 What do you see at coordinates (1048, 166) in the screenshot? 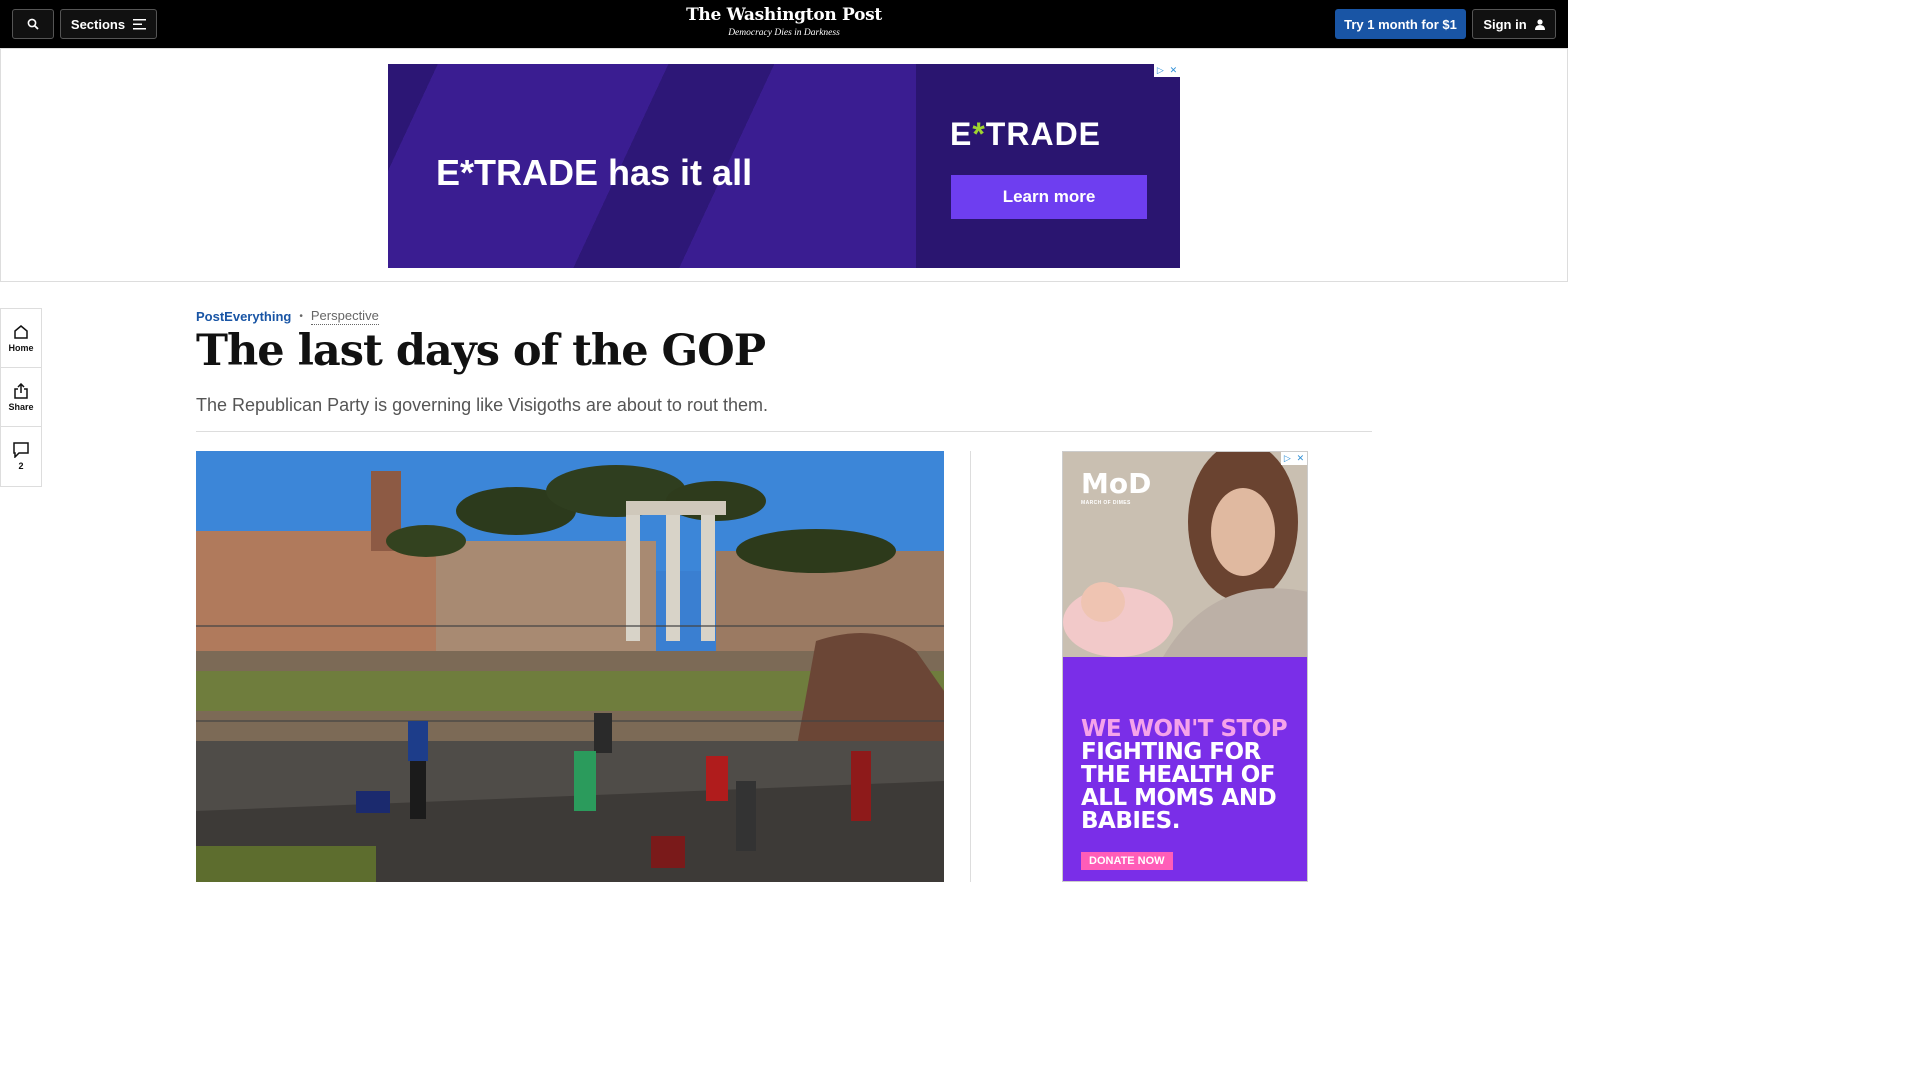
I see `ad-right-panel` at bounding box center [1048, 166].